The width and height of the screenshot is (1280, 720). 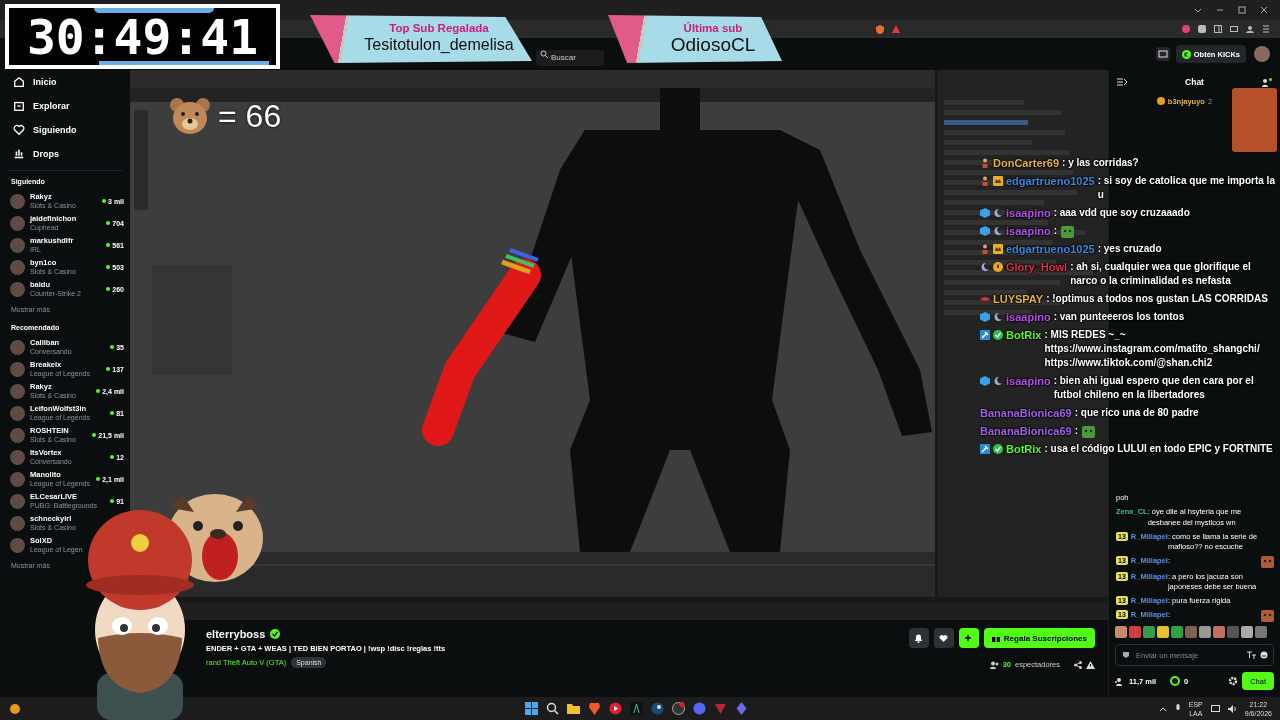 I want to click on users-icon, so click(x=1267, y=82).